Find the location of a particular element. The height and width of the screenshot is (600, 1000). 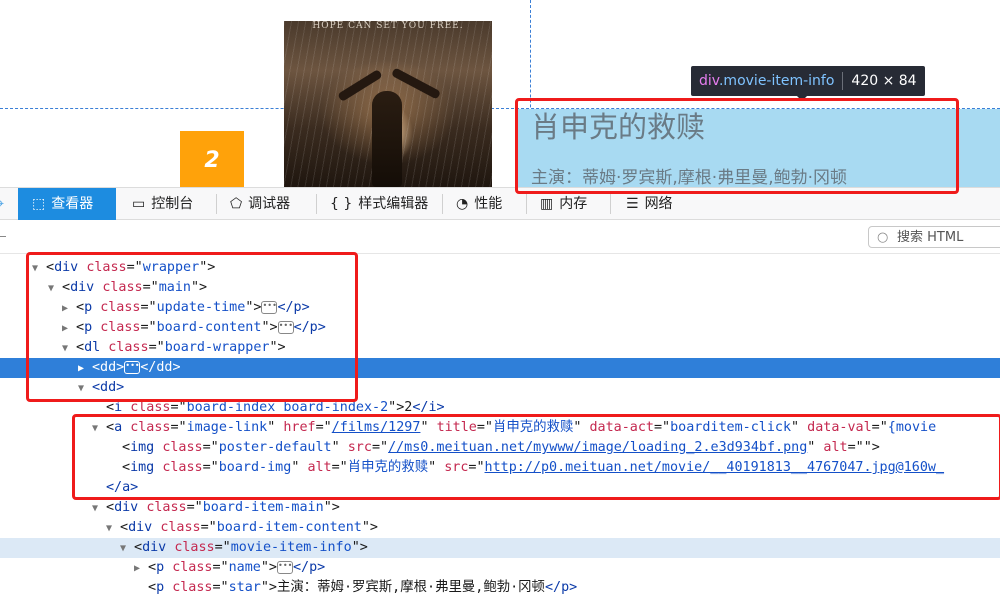

memory-icon: ▥ is located at coordinates (547, 204).